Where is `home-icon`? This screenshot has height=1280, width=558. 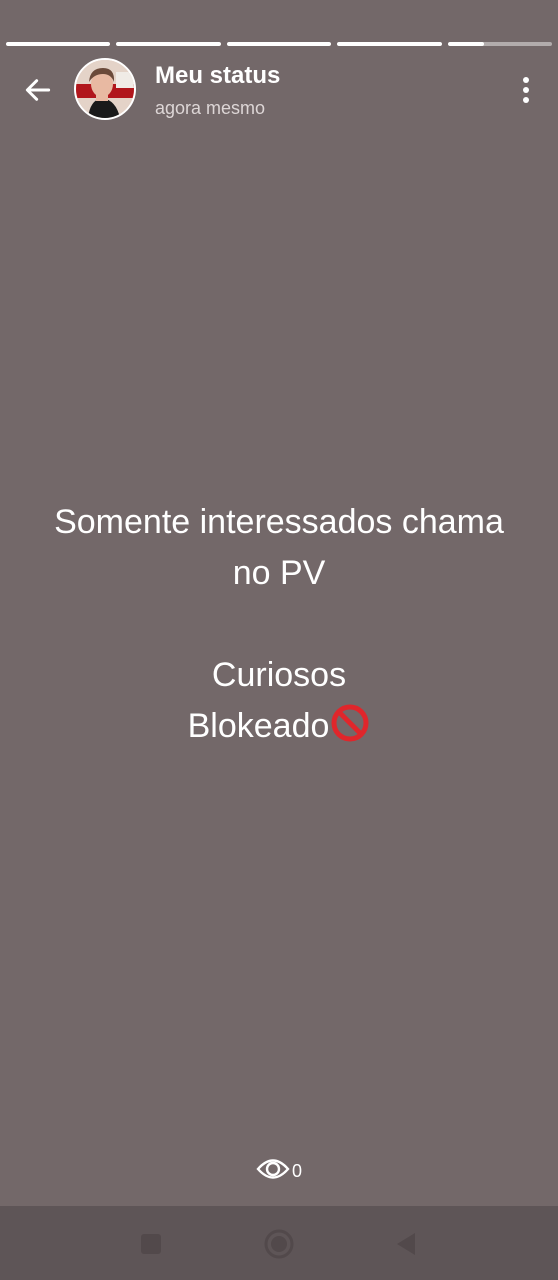 home-icon is located at coordinates (279, 1244).